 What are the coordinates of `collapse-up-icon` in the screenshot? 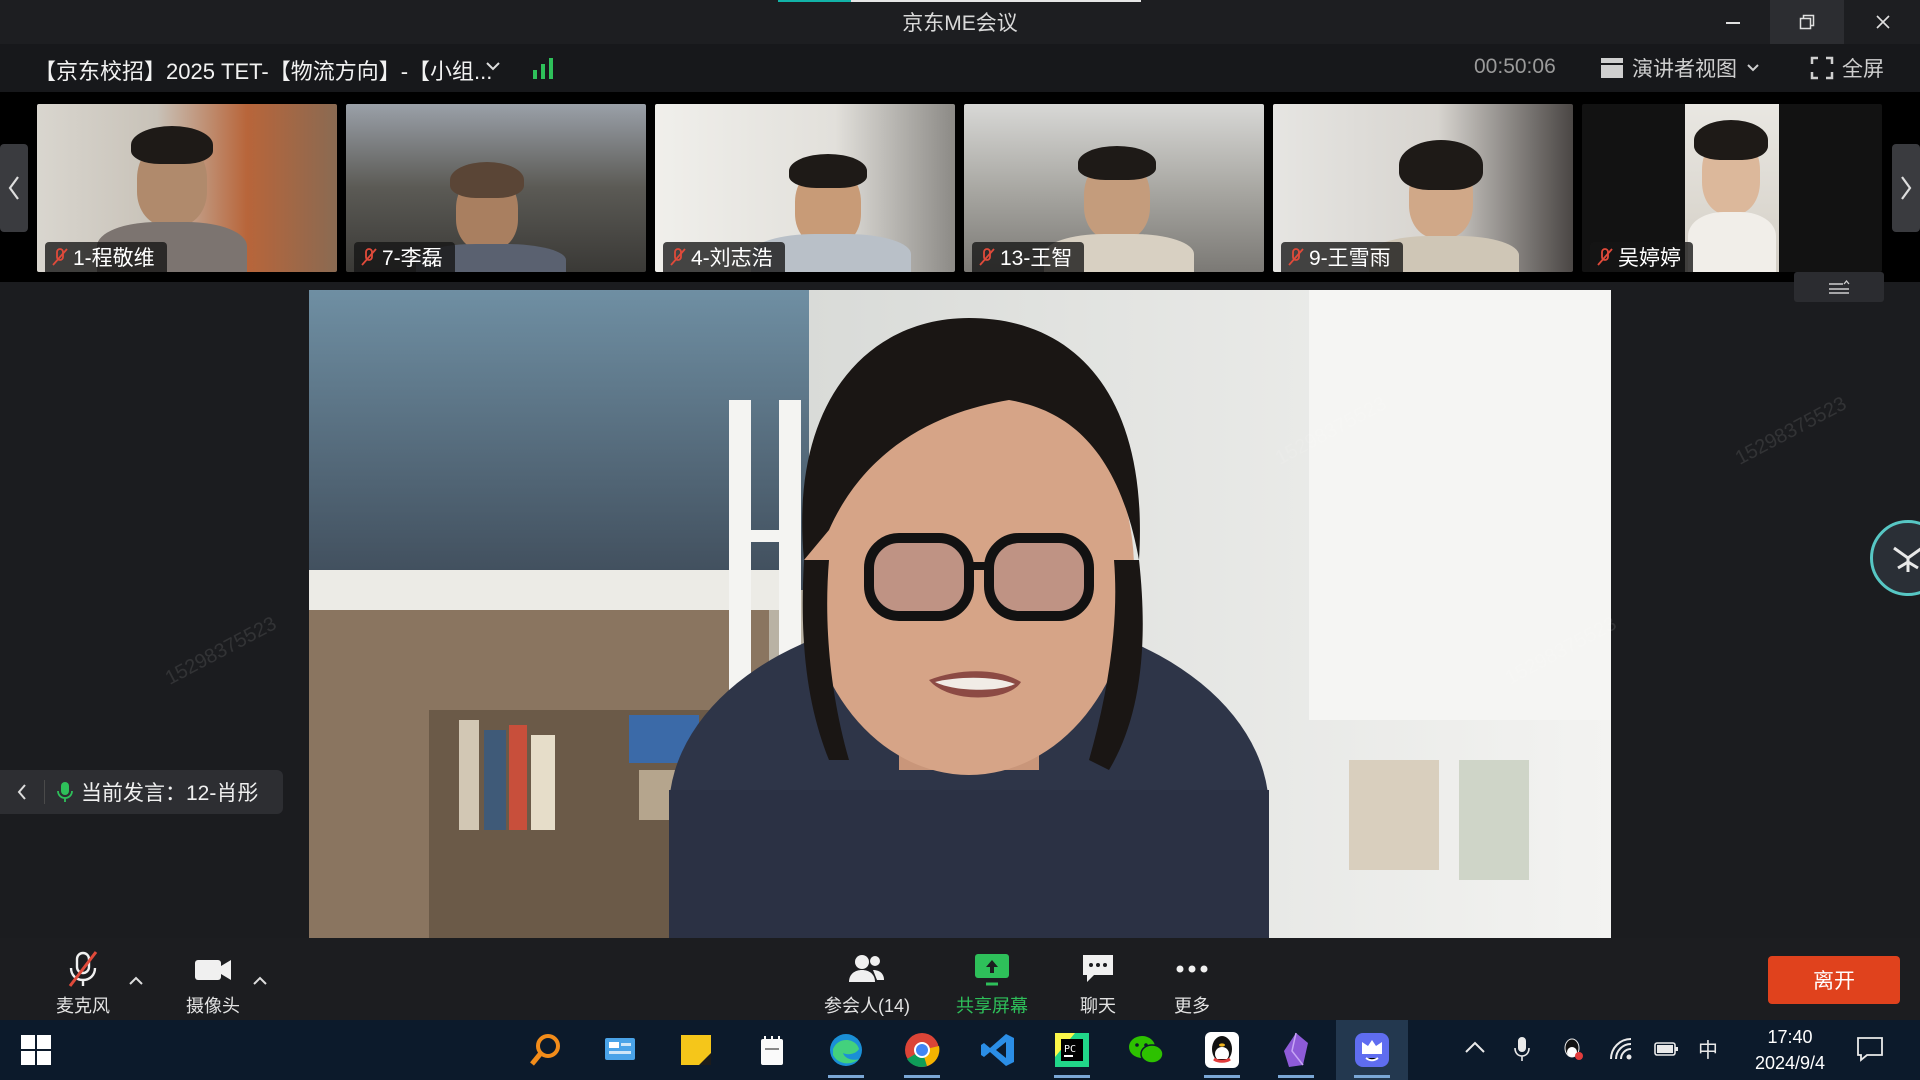 It's located at (1839, 287).